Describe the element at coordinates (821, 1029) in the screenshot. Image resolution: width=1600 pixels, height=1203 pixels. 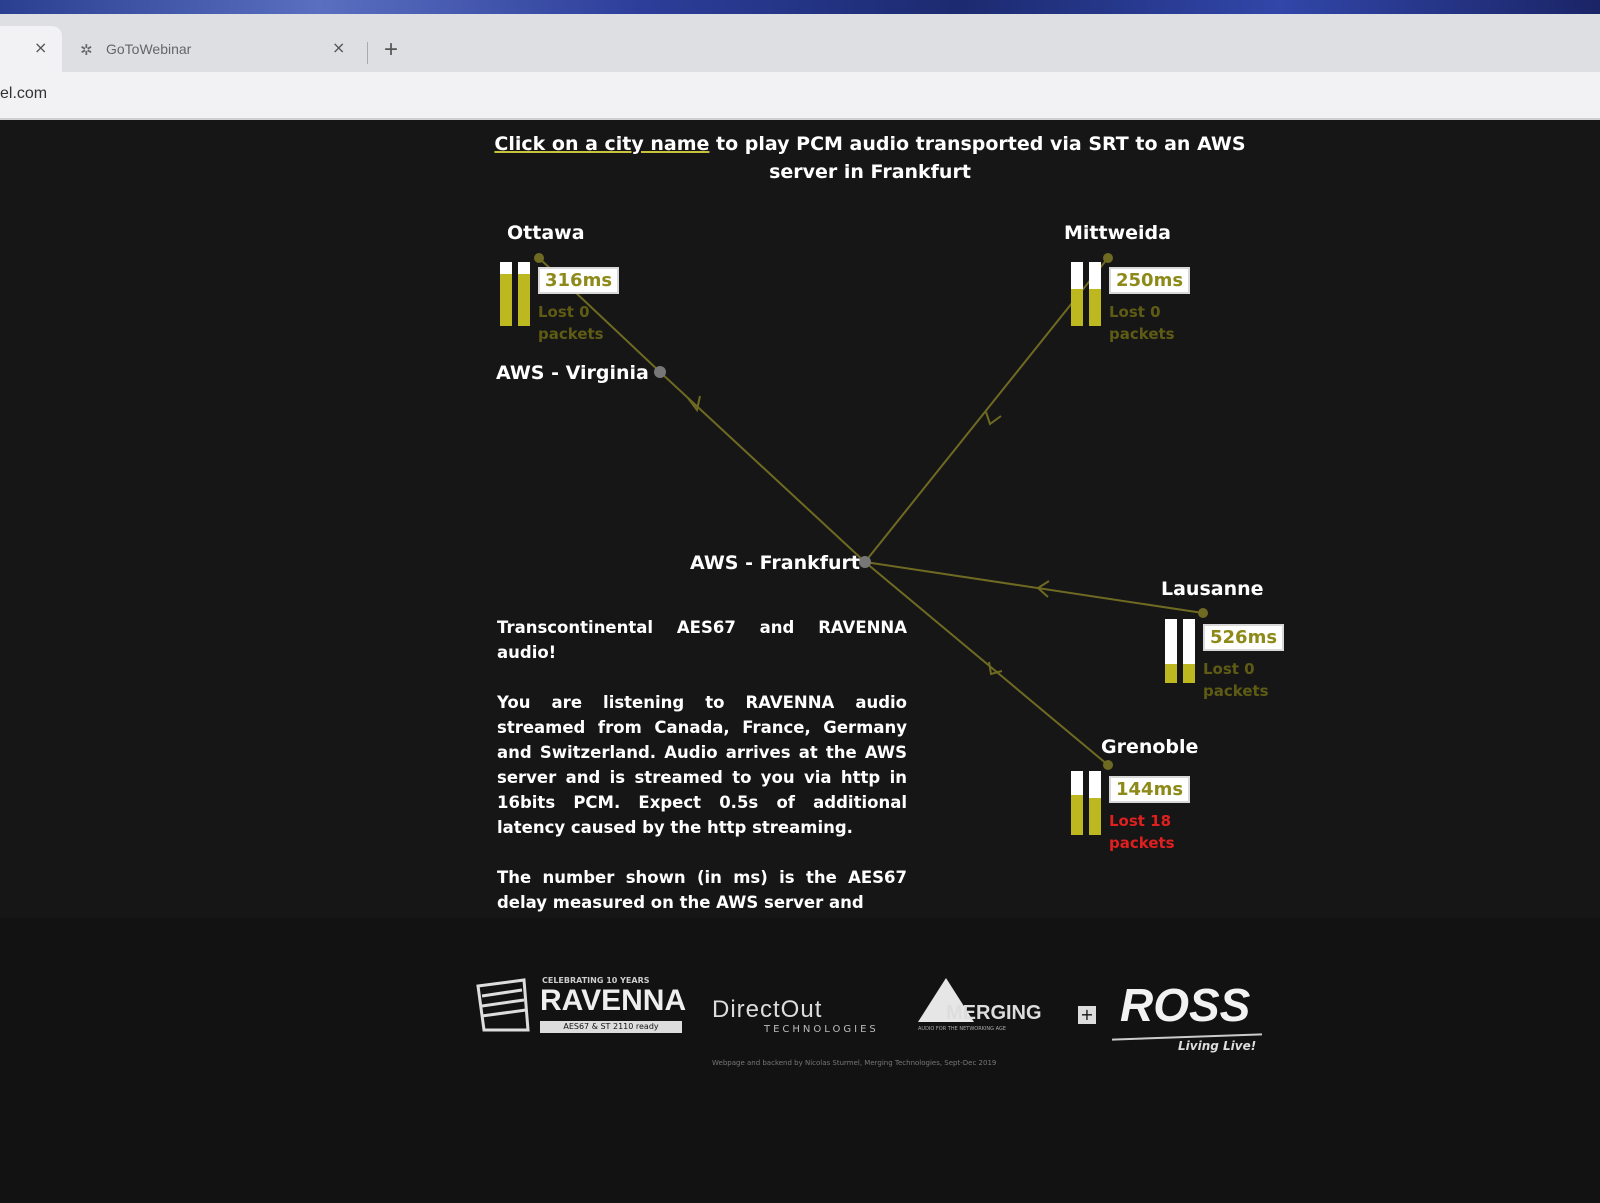
I see `directout-sub: TECHNOLOGIES` at that location.